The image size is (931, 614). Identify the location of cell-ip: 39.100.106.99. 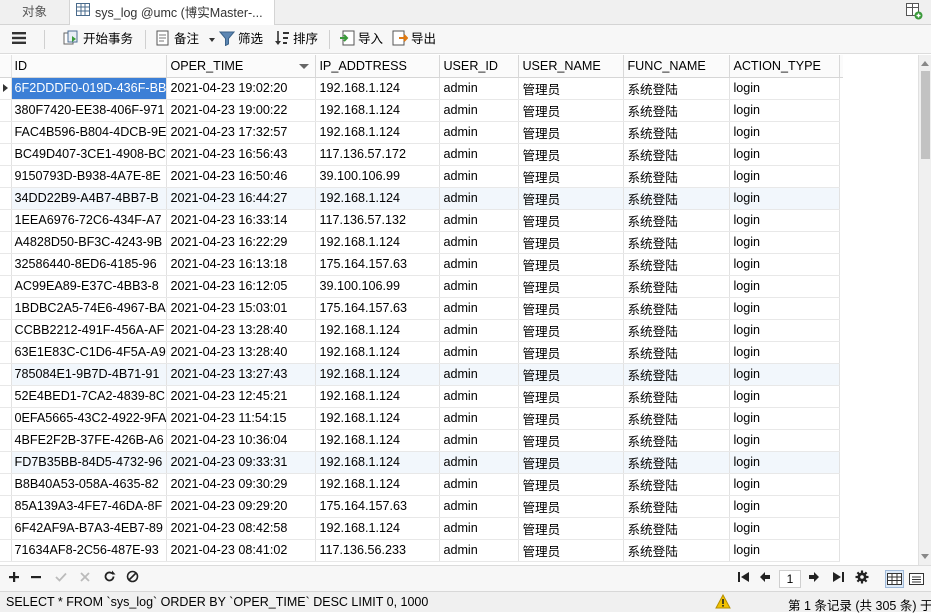
(378, 286).